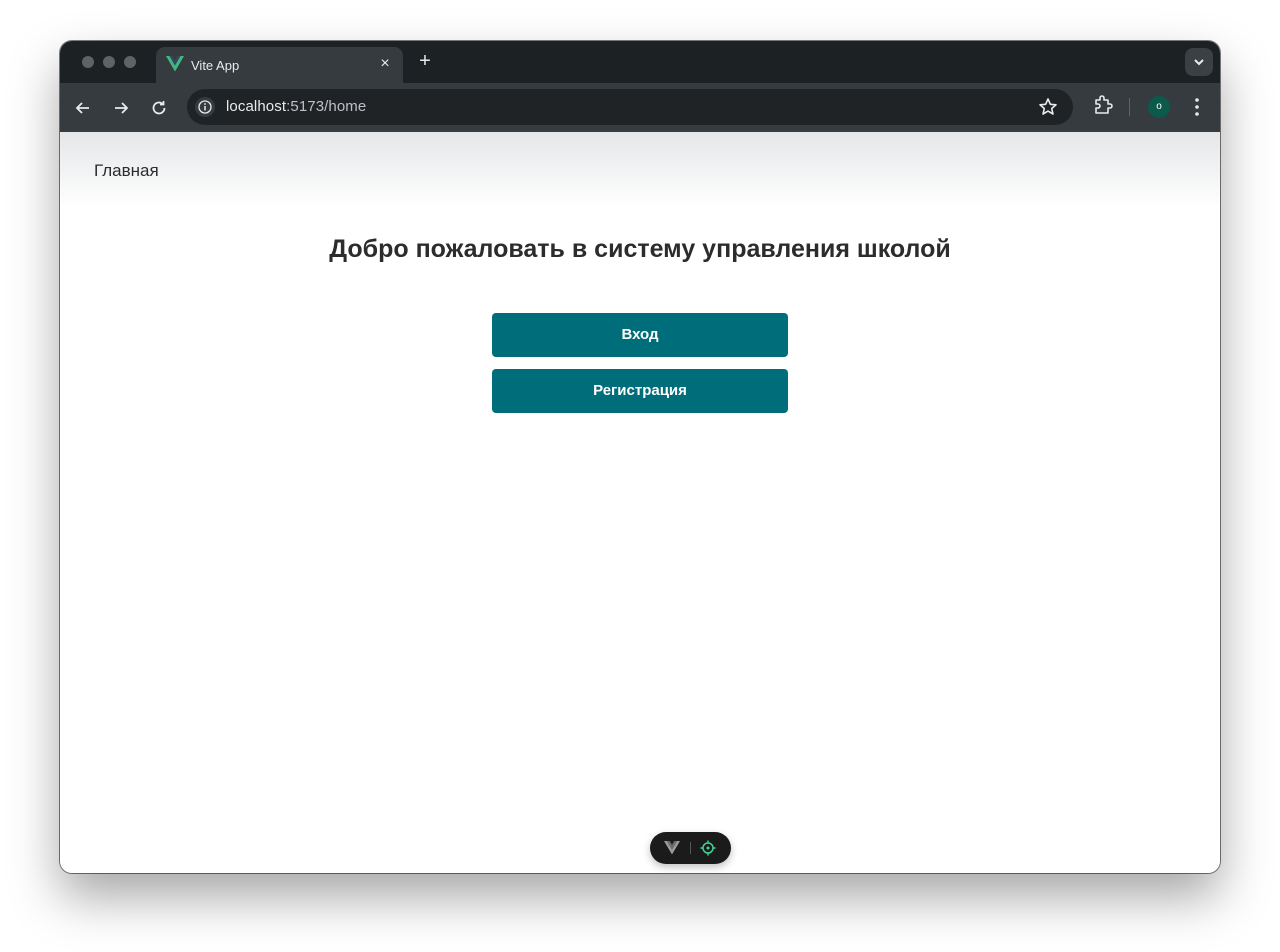 The width and height of the screenshot is (1280, 952). Describe the element at coordinates (672, 848) in the screenshot. I see `vue-devtools-logo-icon` at that location.